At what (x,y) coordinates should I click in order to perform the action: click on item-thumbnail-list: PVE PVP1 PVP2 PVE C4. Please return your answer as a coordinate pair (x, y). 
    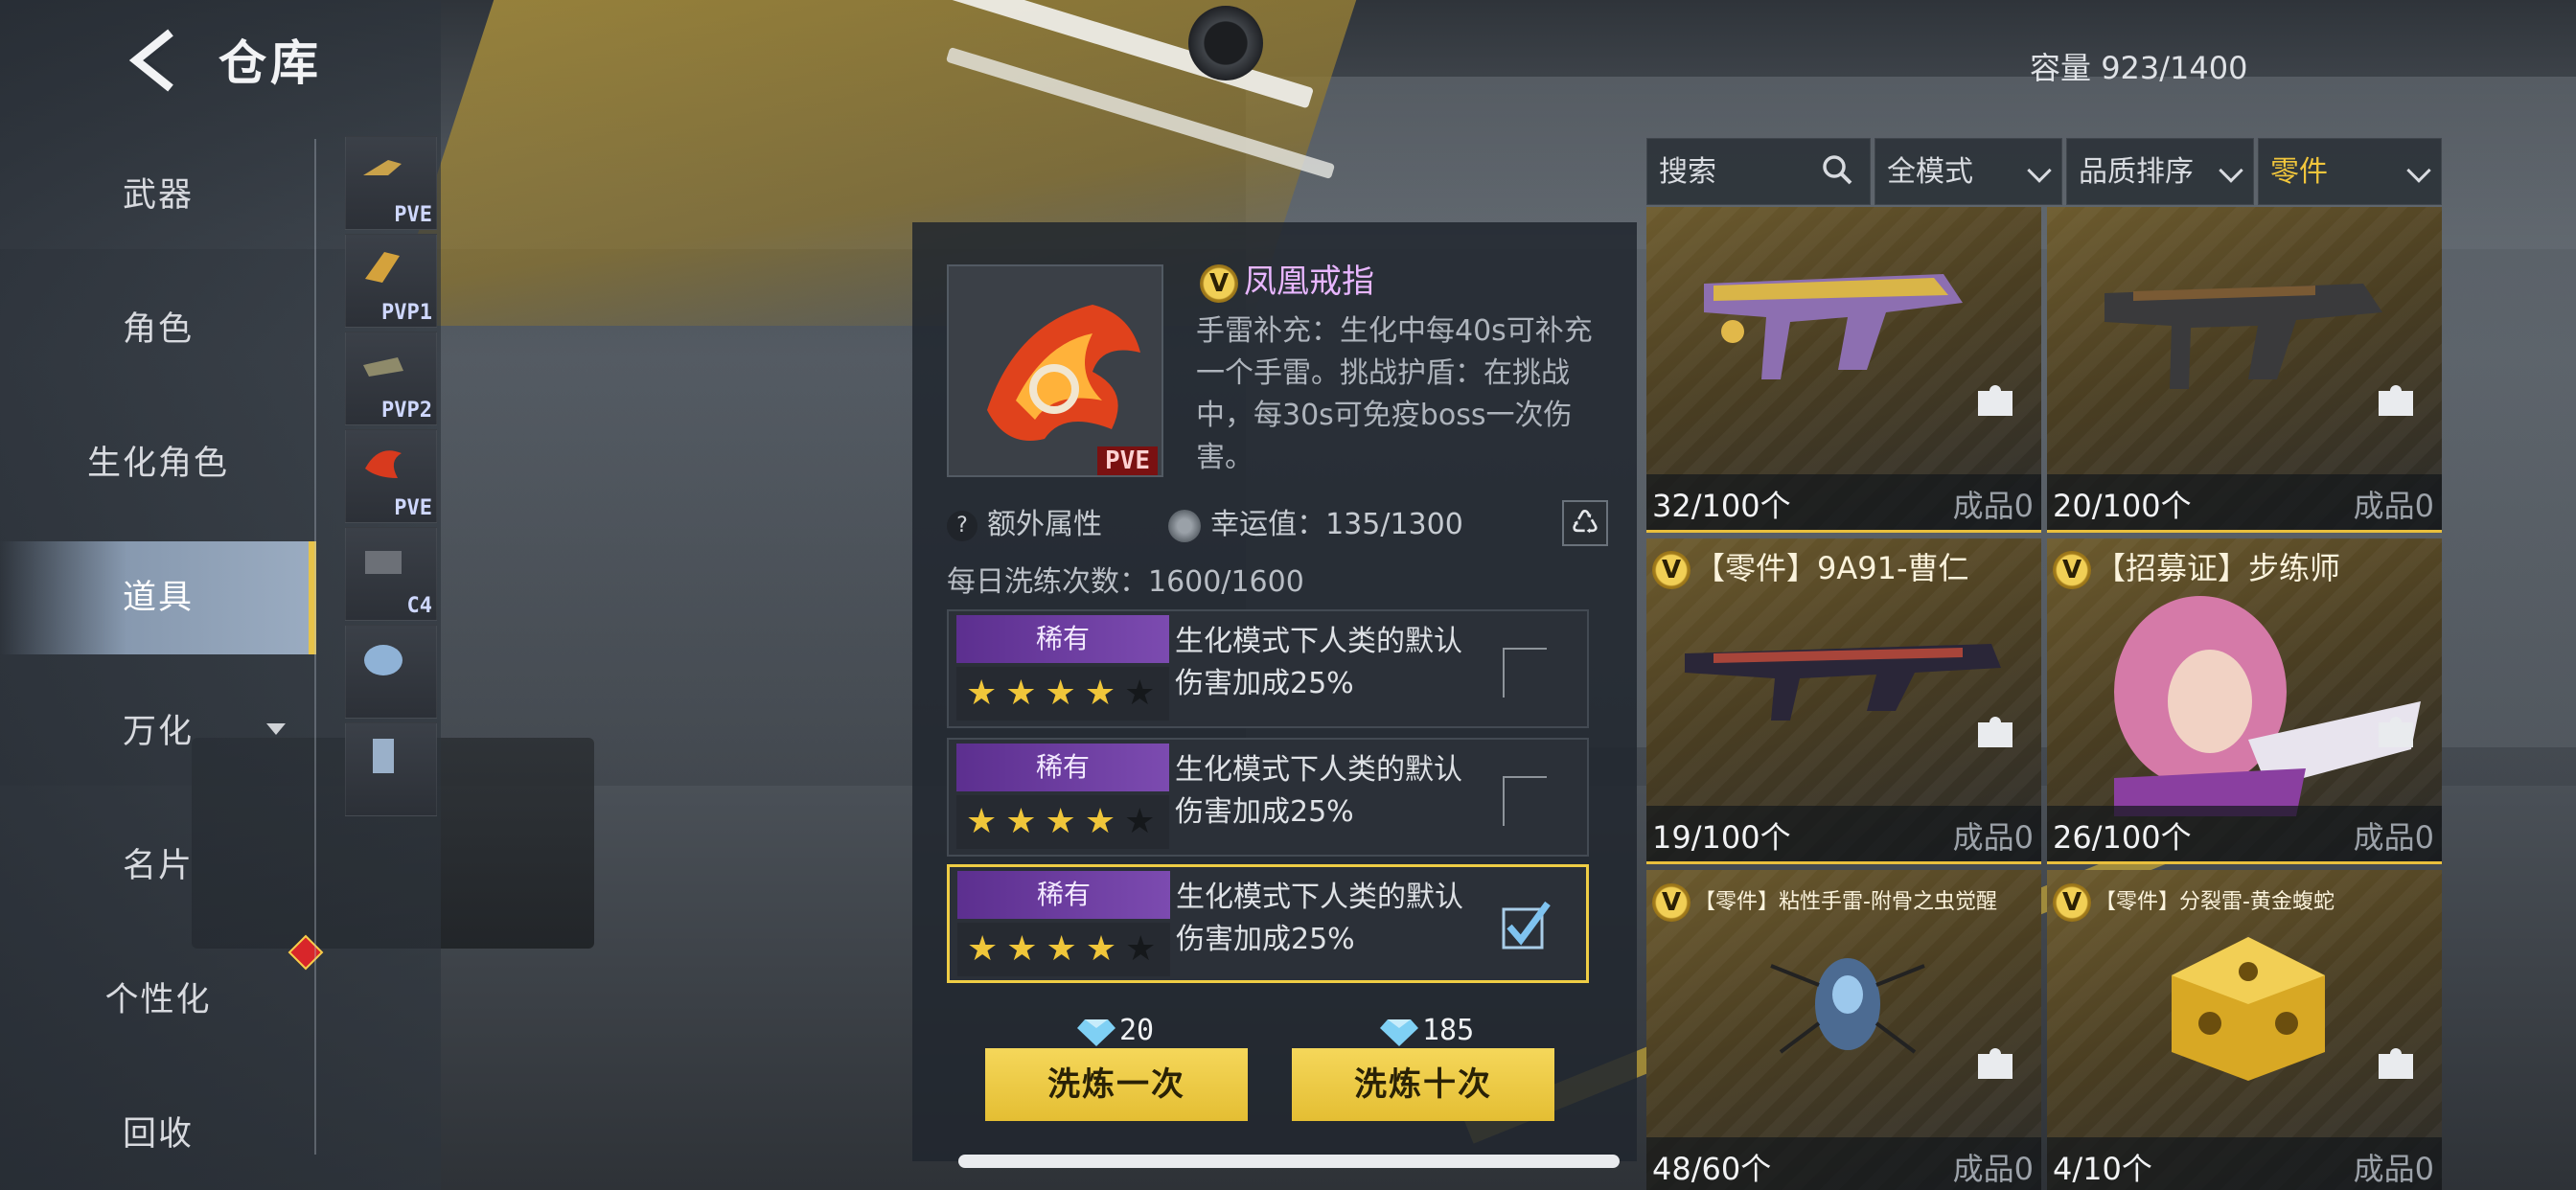
    Looking at the image, I should click on (391, 478).